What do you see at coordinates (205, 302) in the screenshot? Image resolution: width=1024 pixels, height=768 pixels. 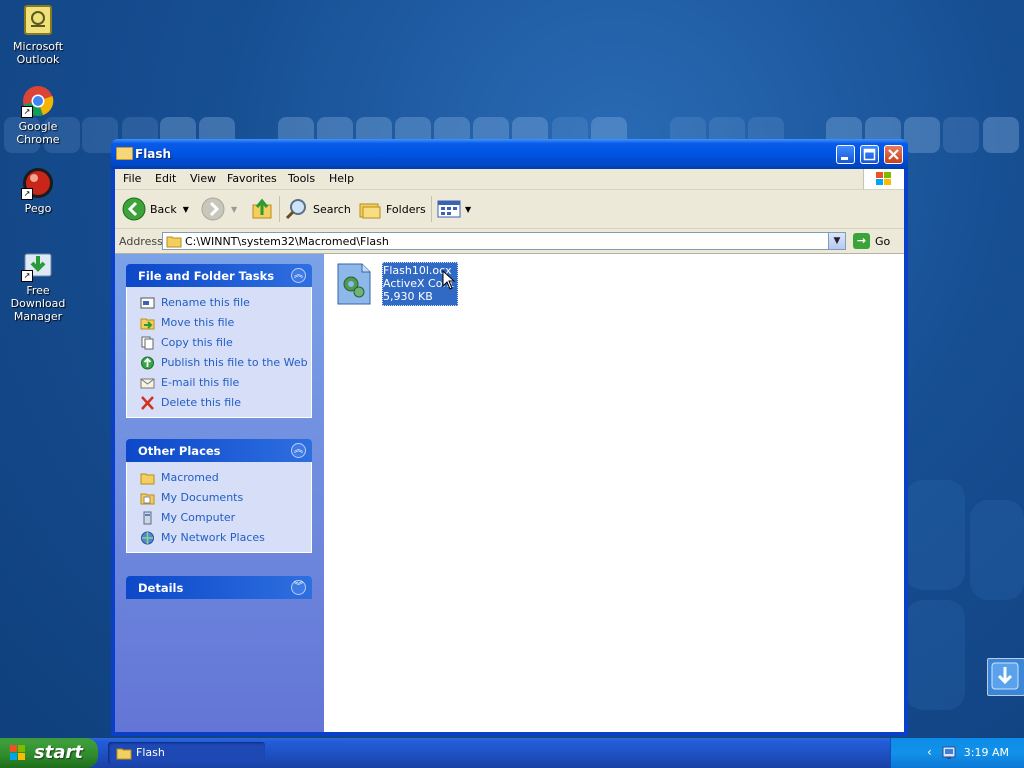 I see `task-label: Rename this file` at bounding box center [205, 302].